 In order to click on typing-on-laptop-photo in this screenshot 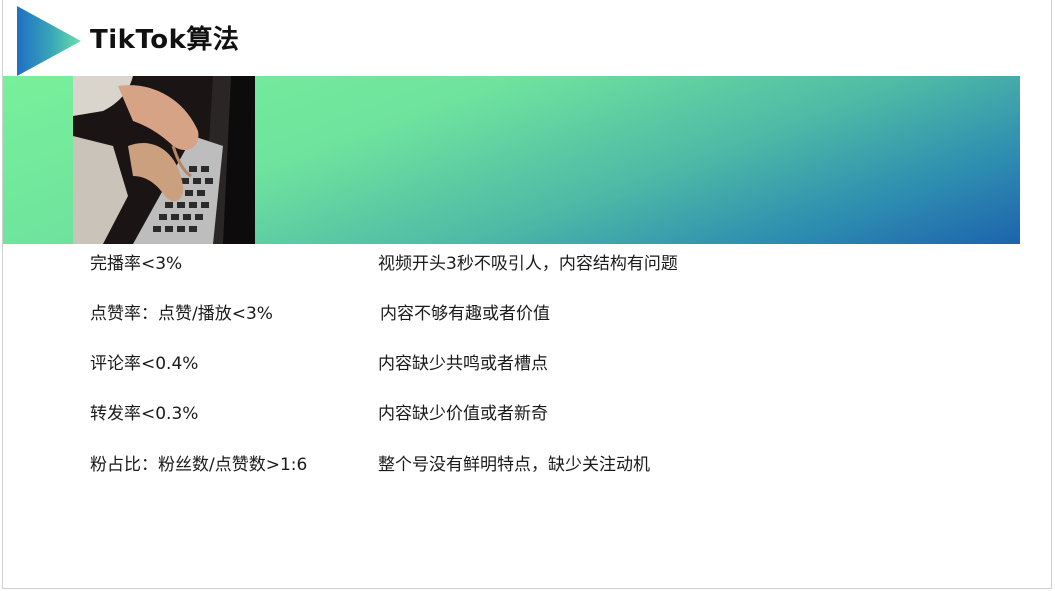, I will do `click(164, 160)`.